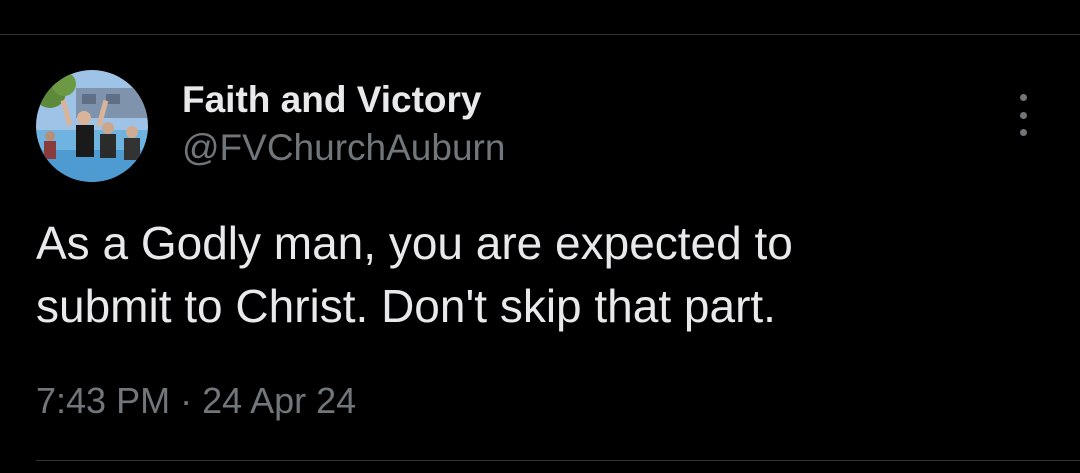 Image resolution: width=1080 pixels, height=473 pixels. What do you see at coordinates (279, 400) in the screenshot?
I see `tweet-date: 24 Apr 24` at bounding box center [279, 400].